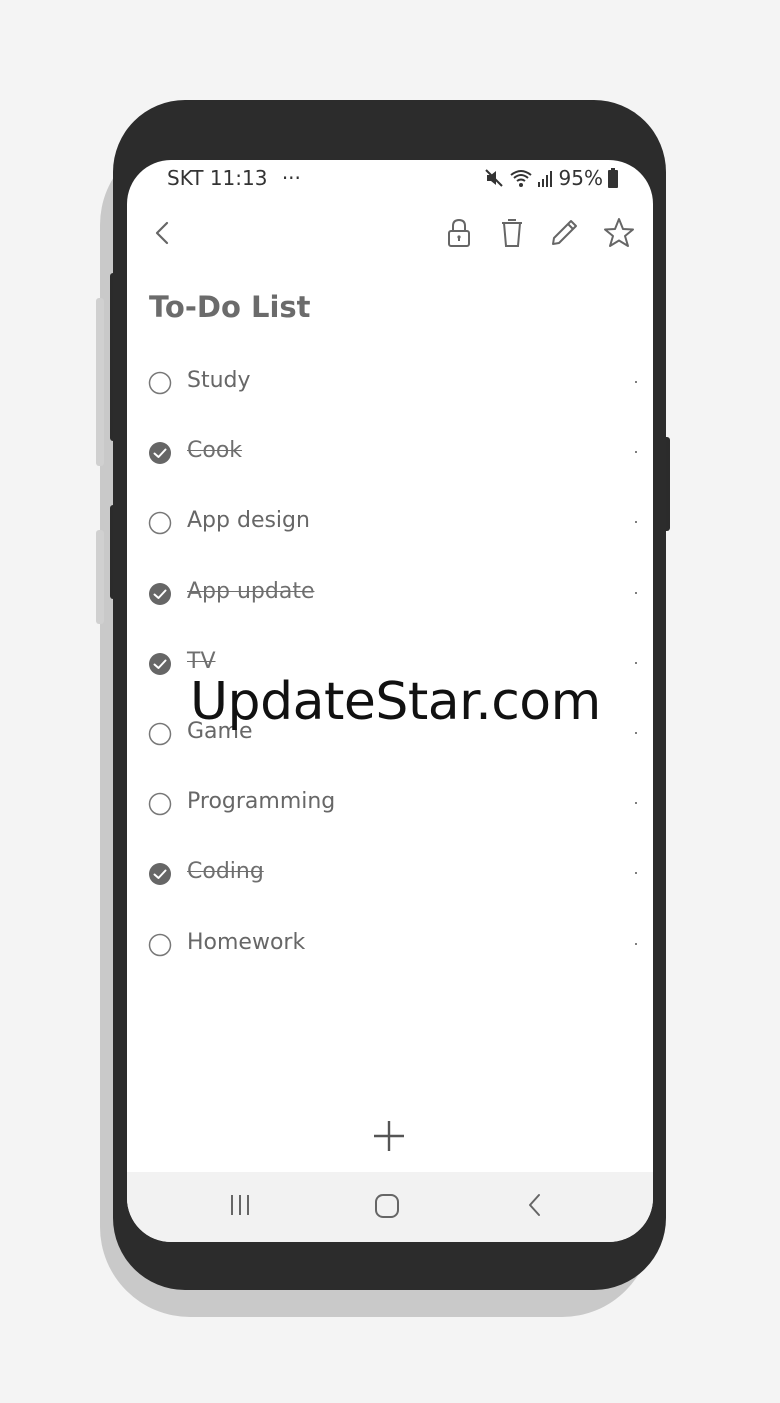  Describe the element at coordinates (215, 451) in the screenshot. I see `todo-item-label: Cook` at that location.